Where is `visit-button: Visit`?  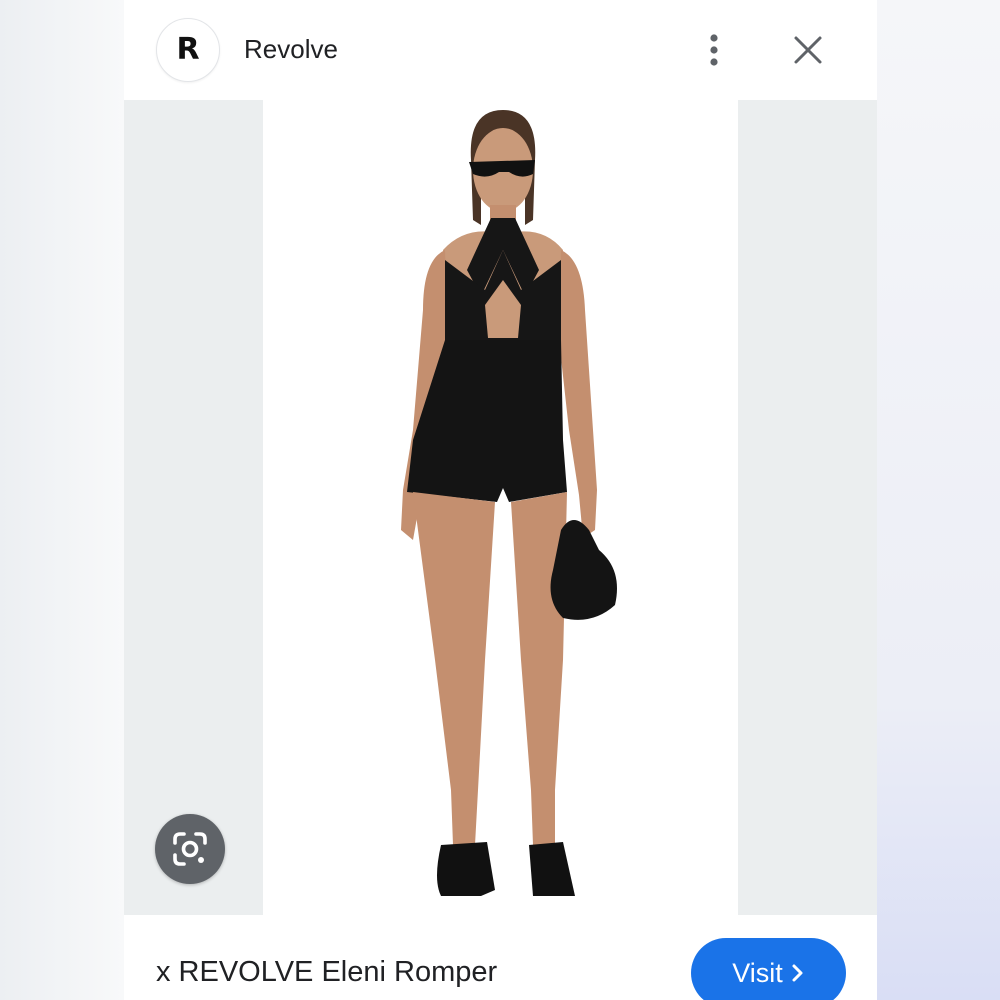 visit-button: Visit is located at coordinates (768, 969).